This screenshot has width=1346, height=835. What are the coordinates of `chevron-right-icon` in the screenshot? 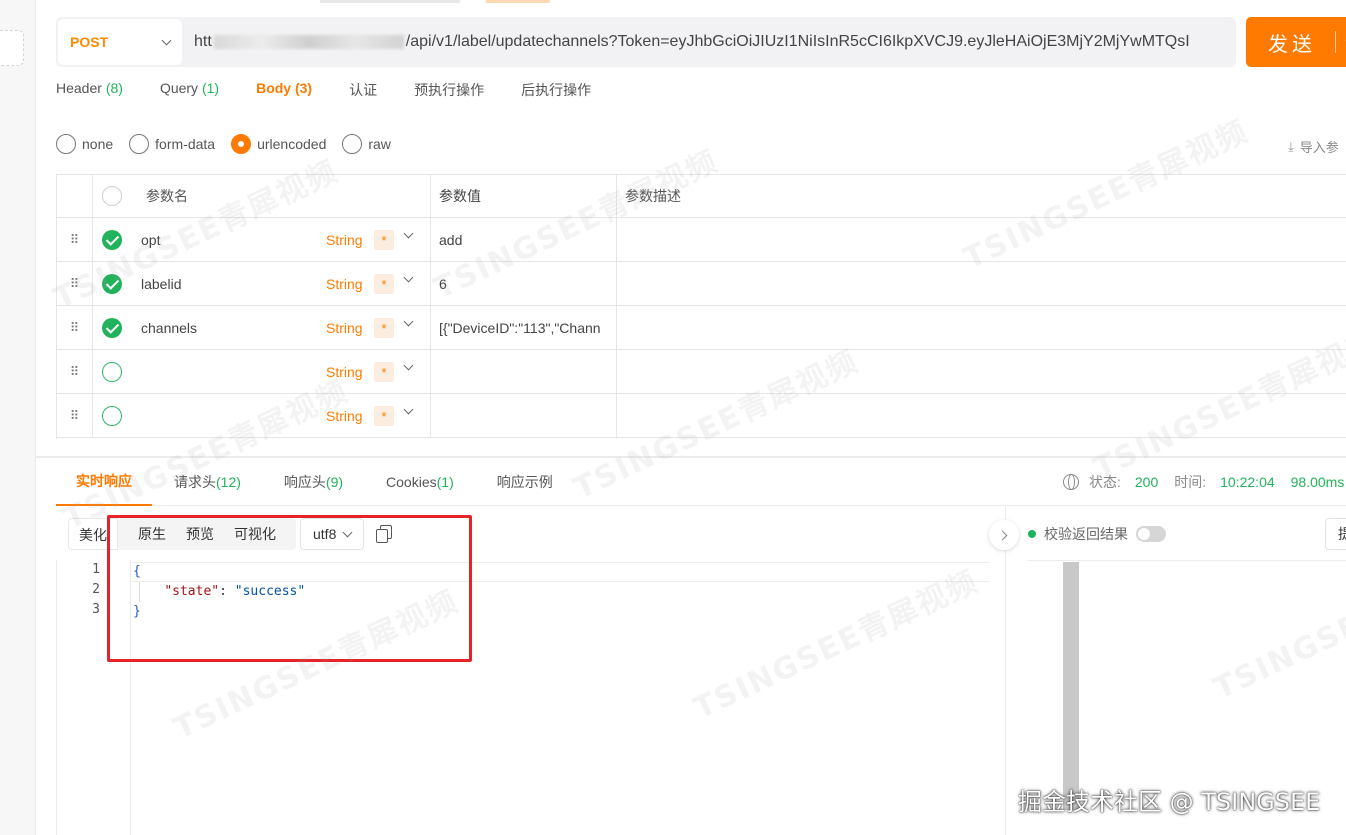 It's located at (1002, 535).